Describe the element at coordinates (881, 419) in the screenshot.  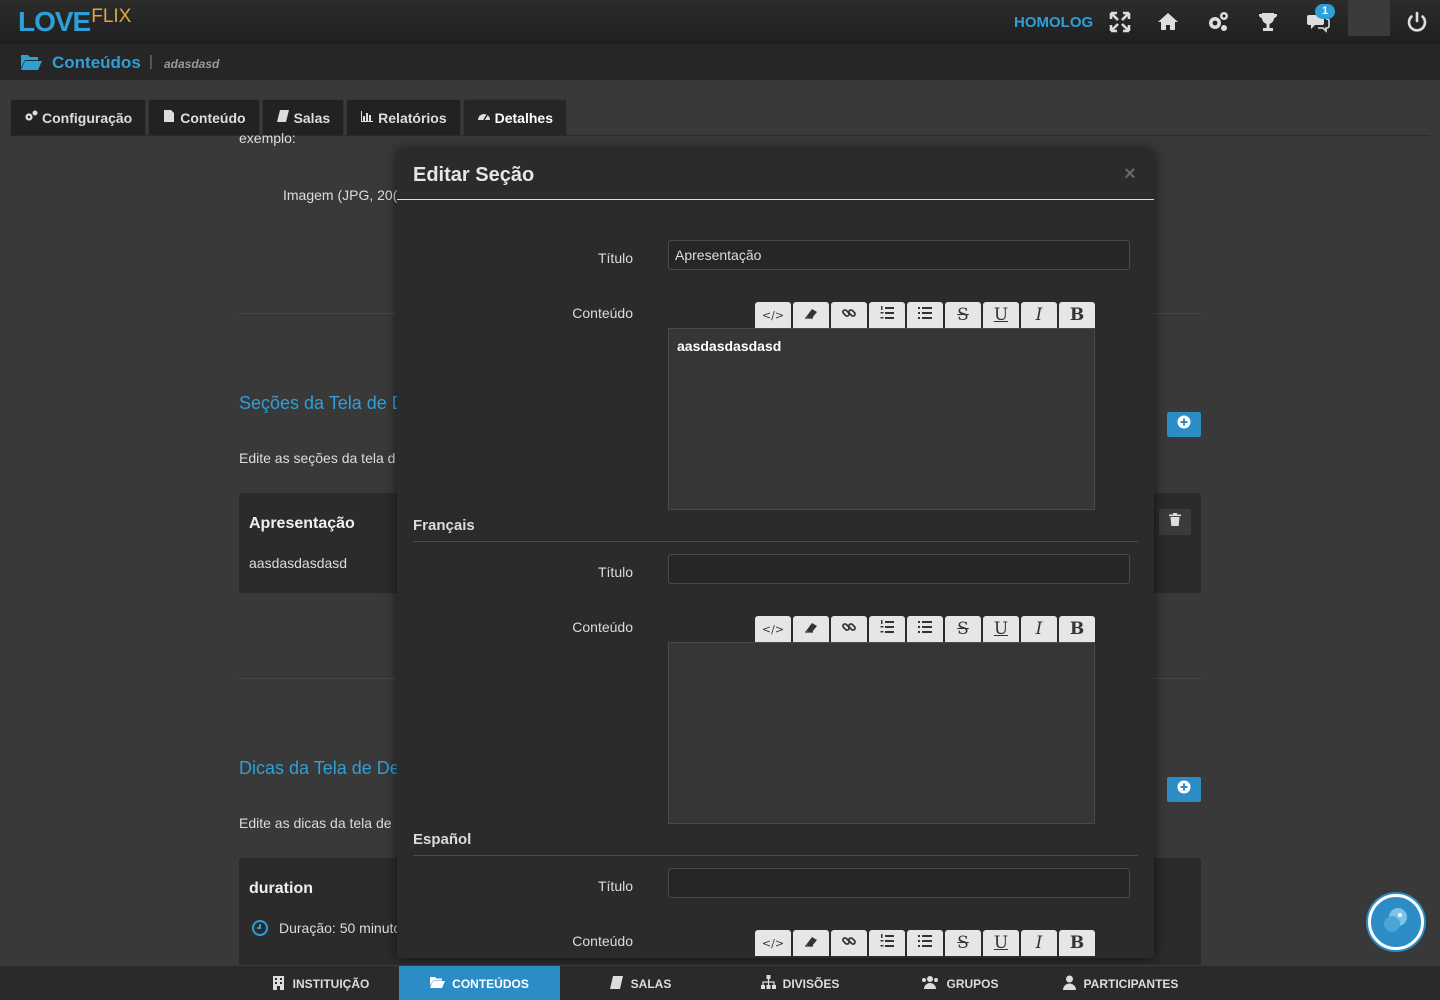
I see `content-editor: aasdasdasdasd` at that location.